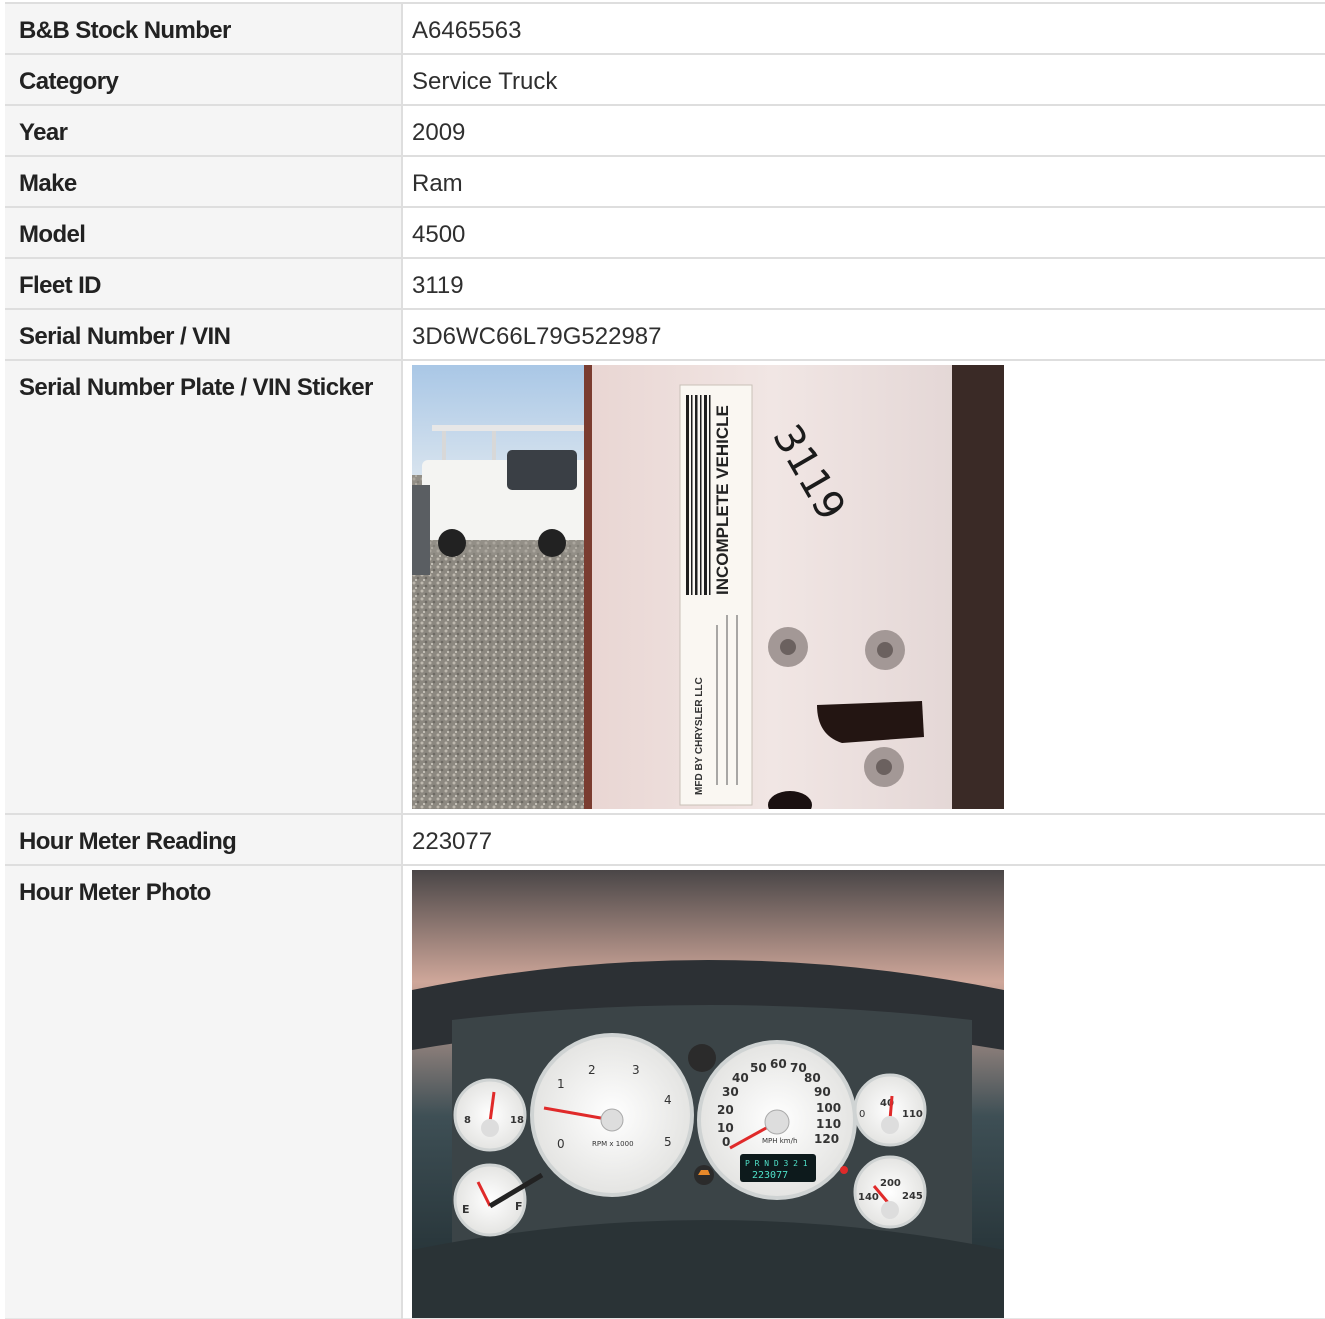 Image resolution: width=1325 pixels, height=1319 pixels. What do you see at coordinates (69, 81) in the screenshot?
I see `row-label: Category` at bounding box center [69, 81].